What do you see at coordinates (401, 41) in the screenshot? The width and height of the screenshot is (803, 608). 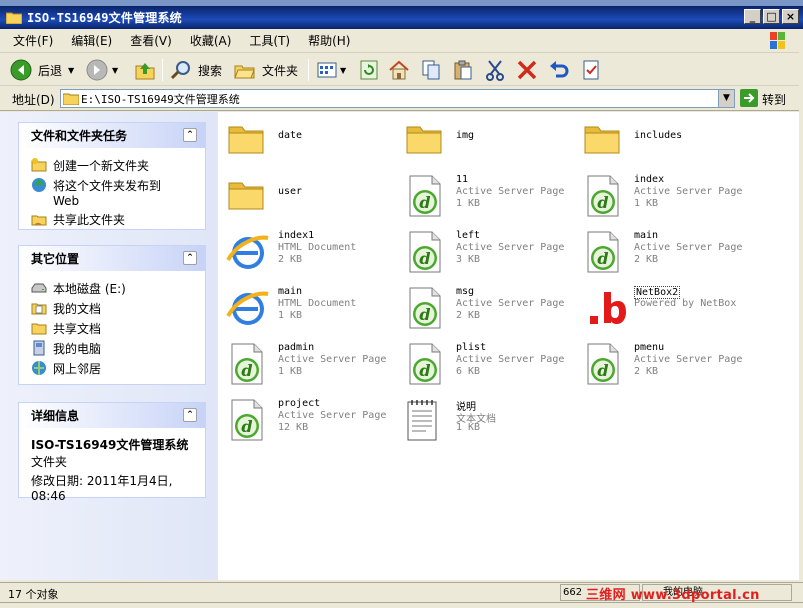 I see `menu-bar: 文件(F) 编辑(E) 查看(V) 收藏(A) 工具(T) 帮助(H)` at bounding box center [401, 41].